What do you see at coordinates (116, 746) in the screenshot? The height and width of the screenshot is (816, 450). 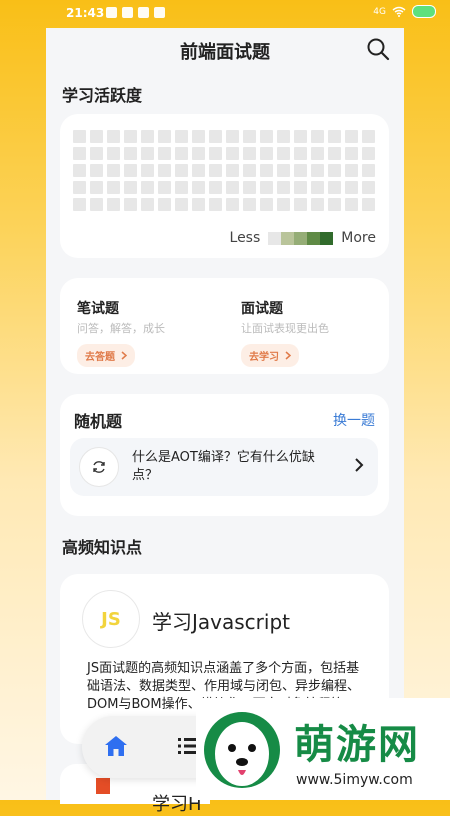 I see `home-icon` at bounding box center [116, 746].